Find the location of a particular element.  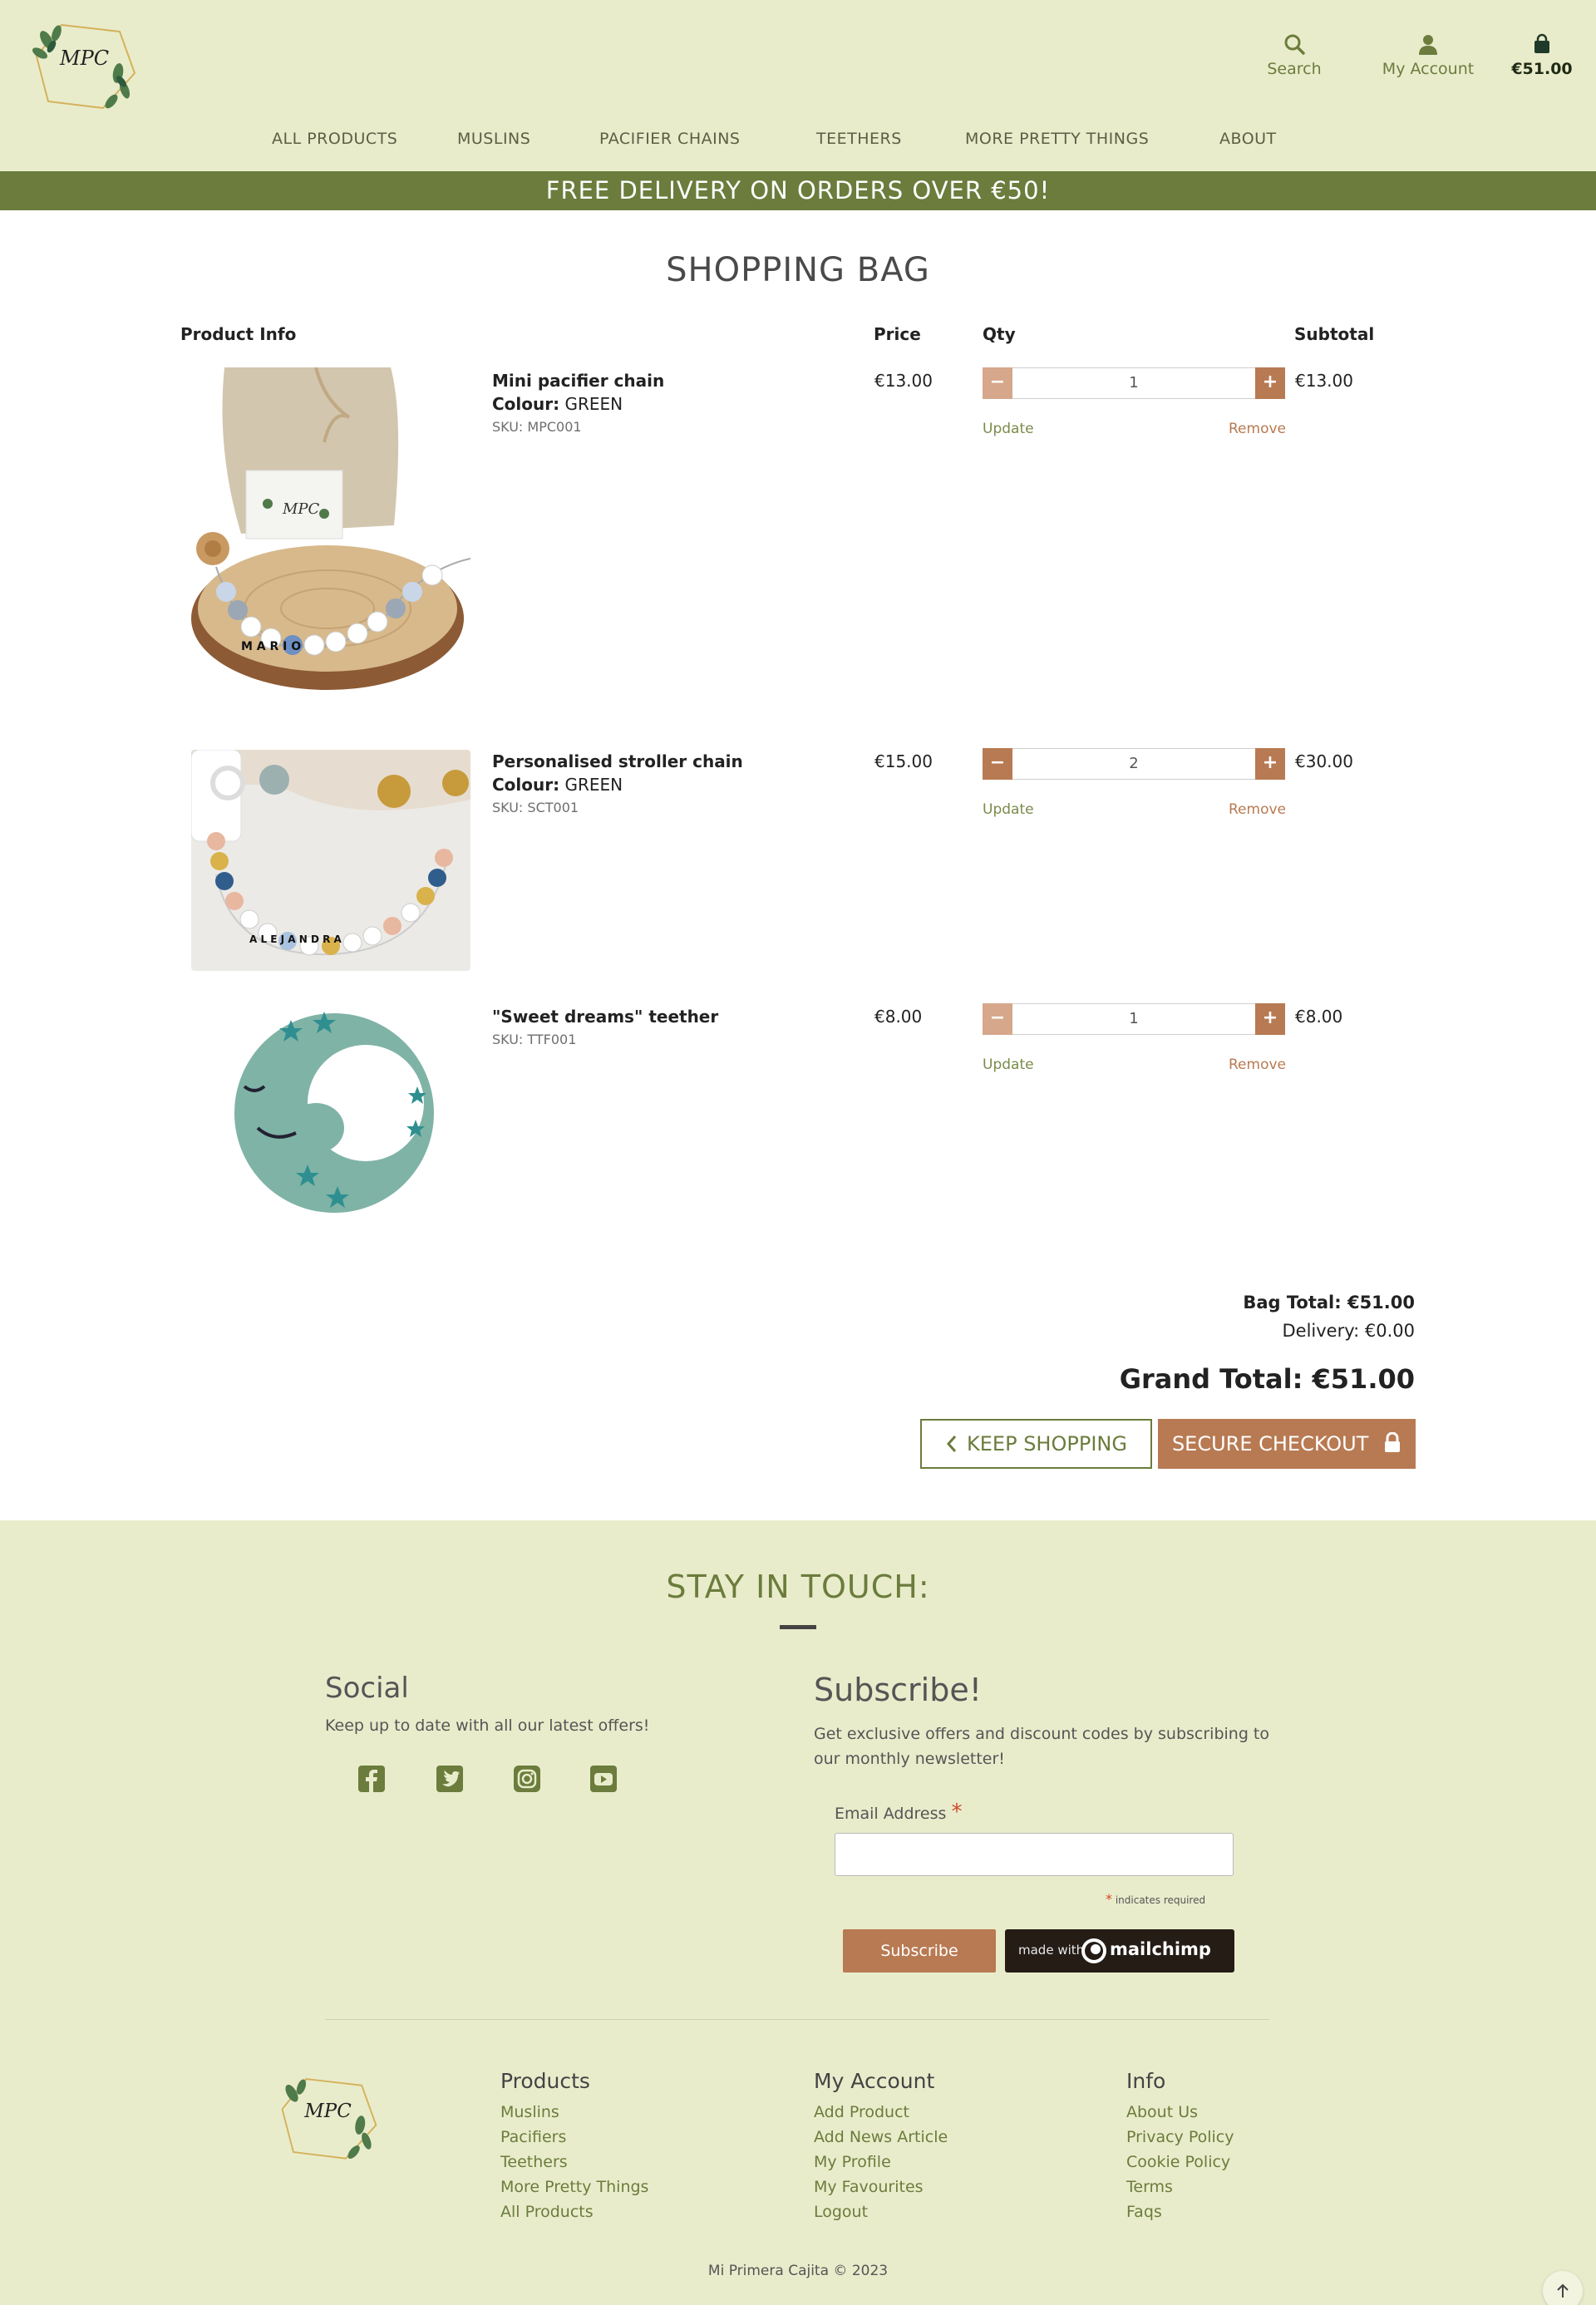

account-label: My Account is located at coordinates (1428, 69).